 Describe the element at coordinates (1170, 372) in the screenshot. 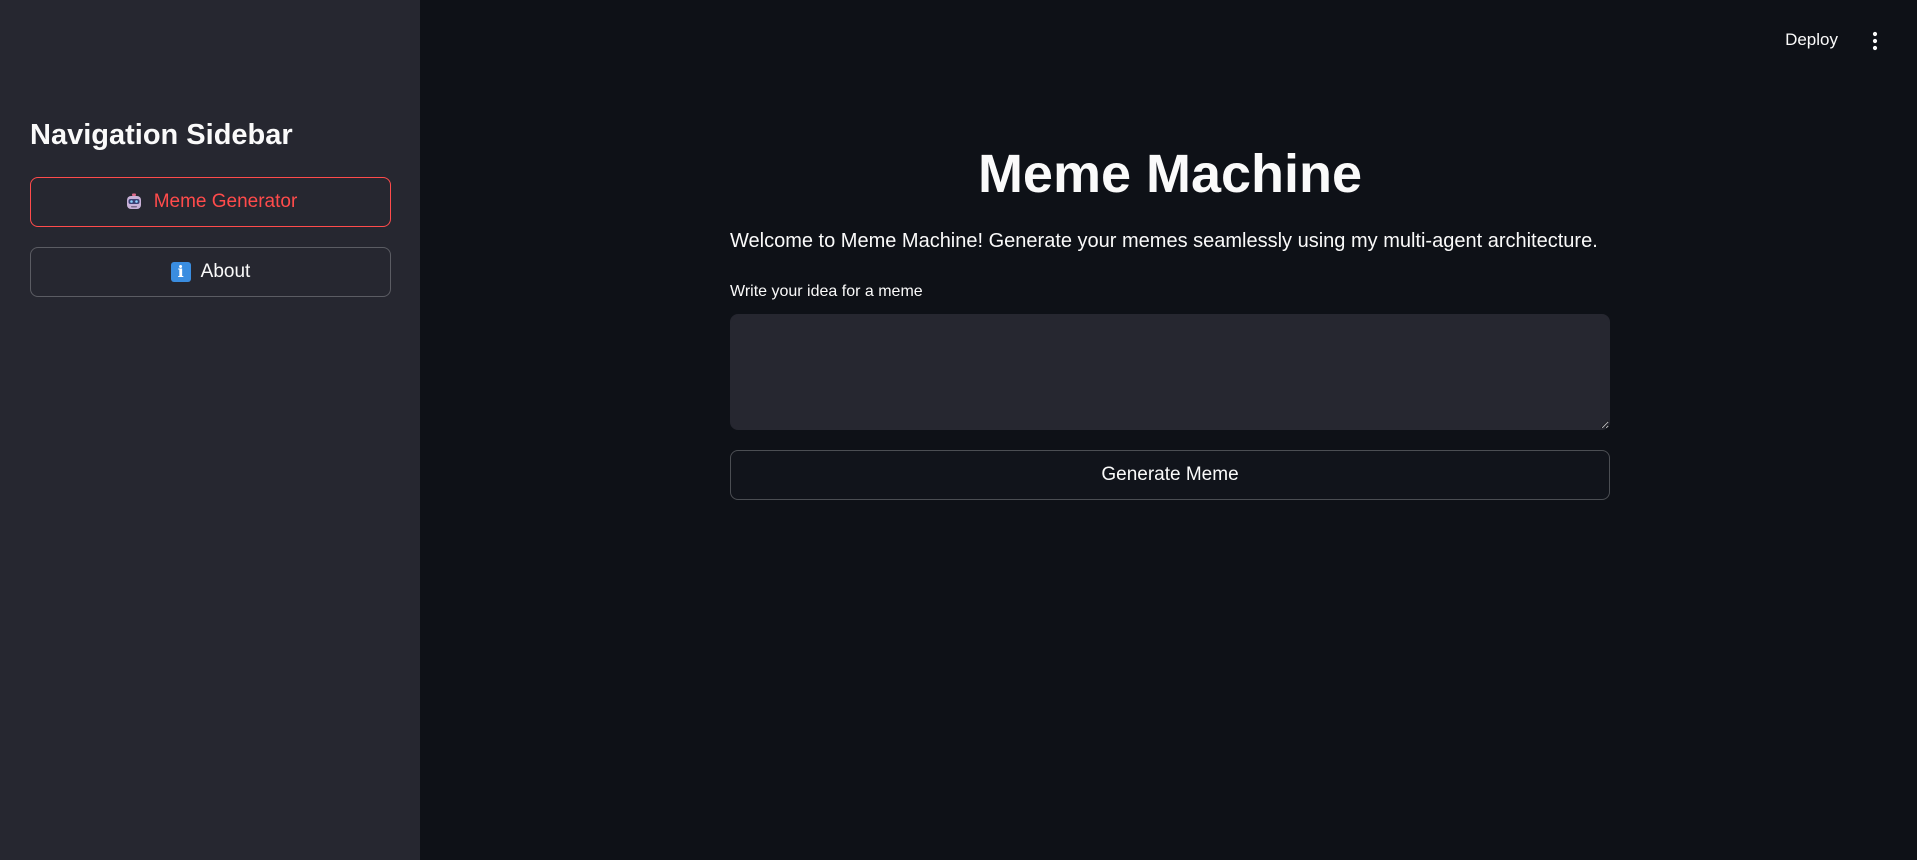

I see `meme-idea-input` at that location.